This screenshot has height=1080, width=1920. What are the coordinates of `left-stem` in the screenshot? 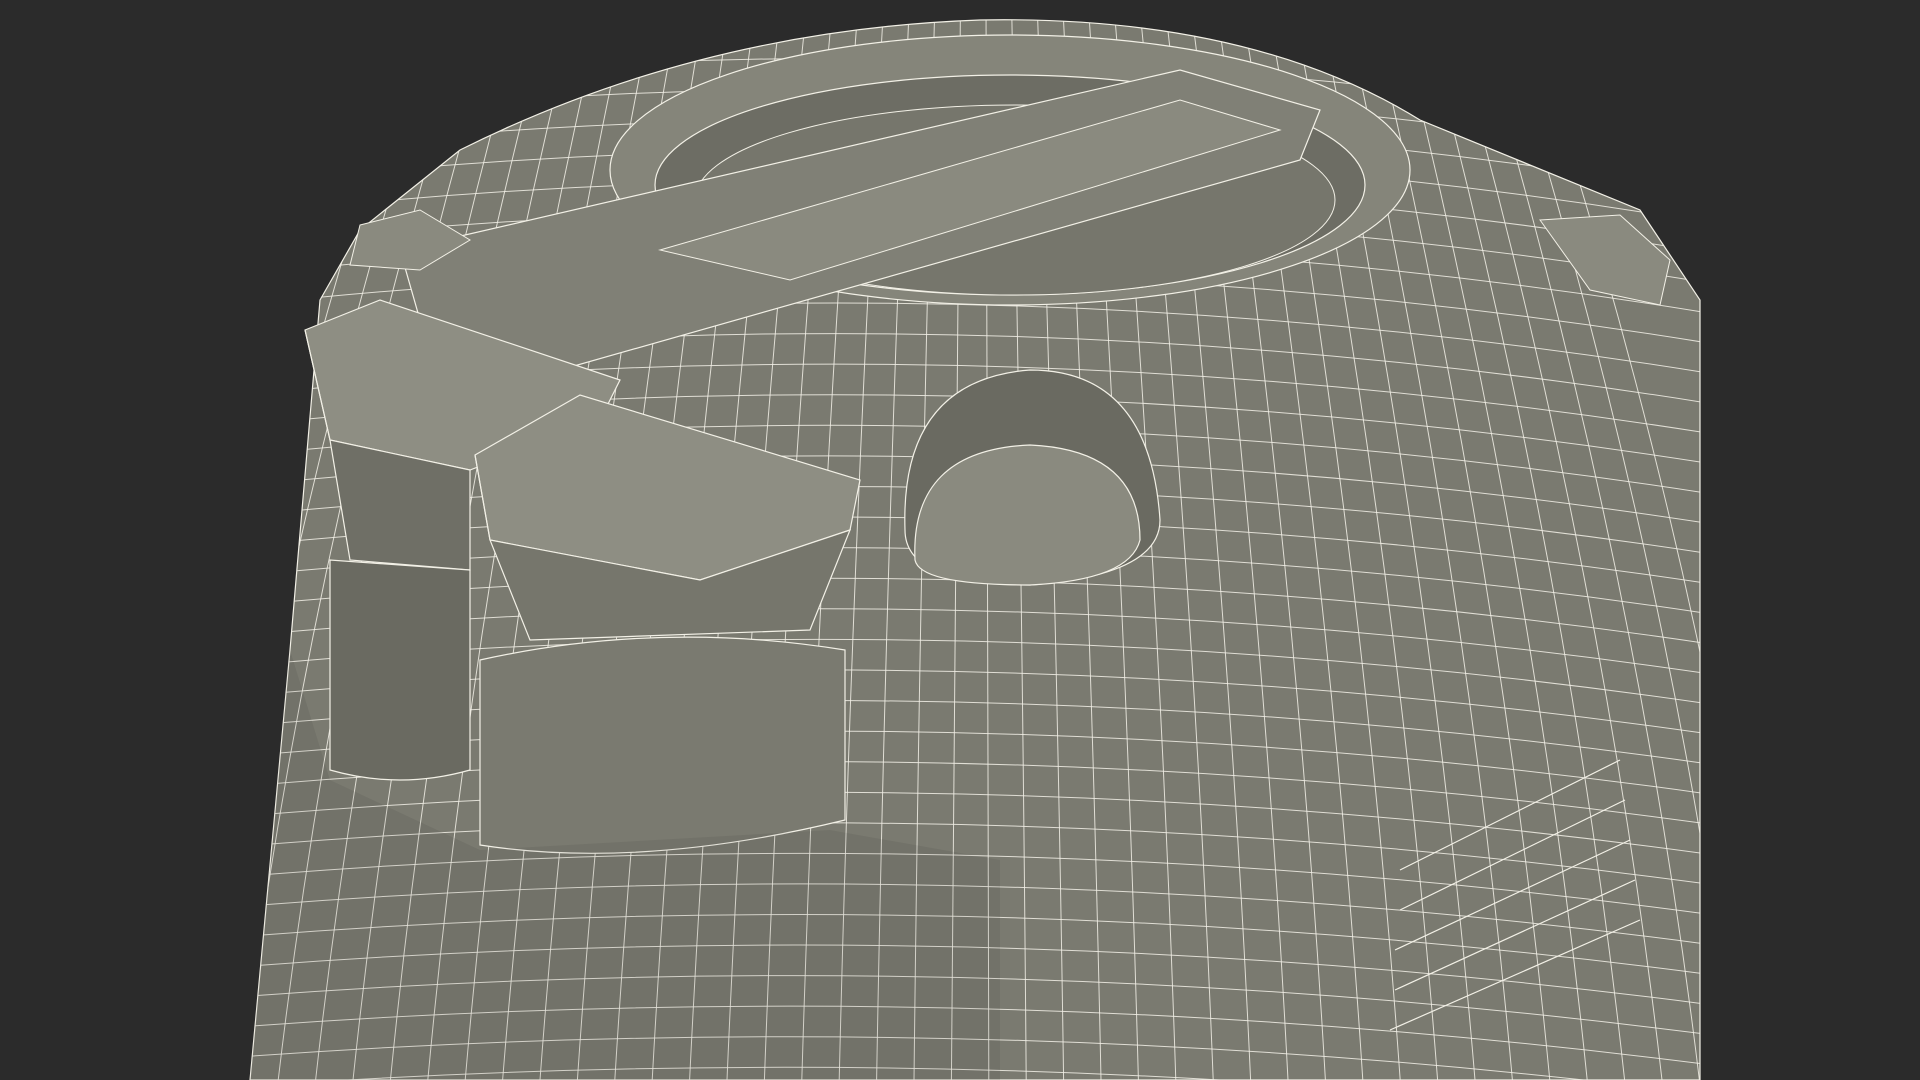 It's located at (400, 670).